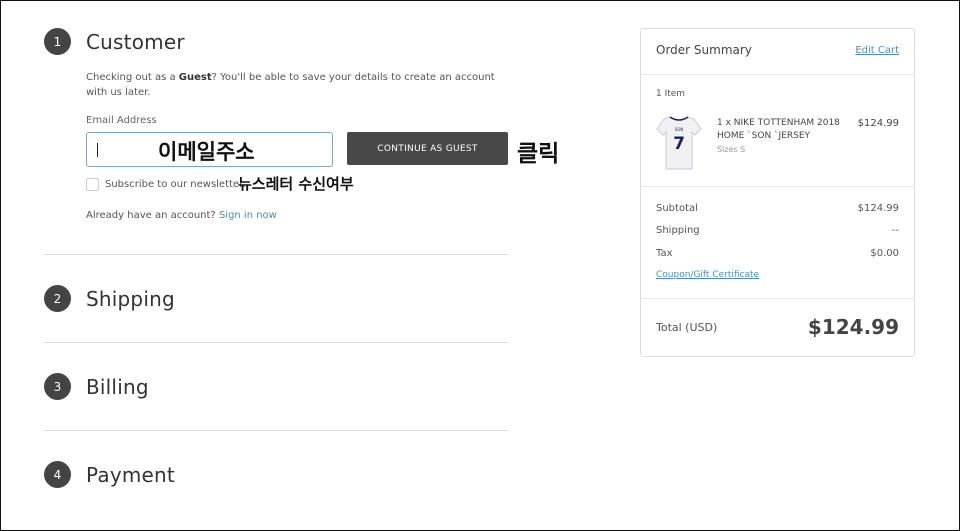  Describe the element at coordinates (704, 50) in the screenshot. I see `order-summary-title: Order Summary` at that location.